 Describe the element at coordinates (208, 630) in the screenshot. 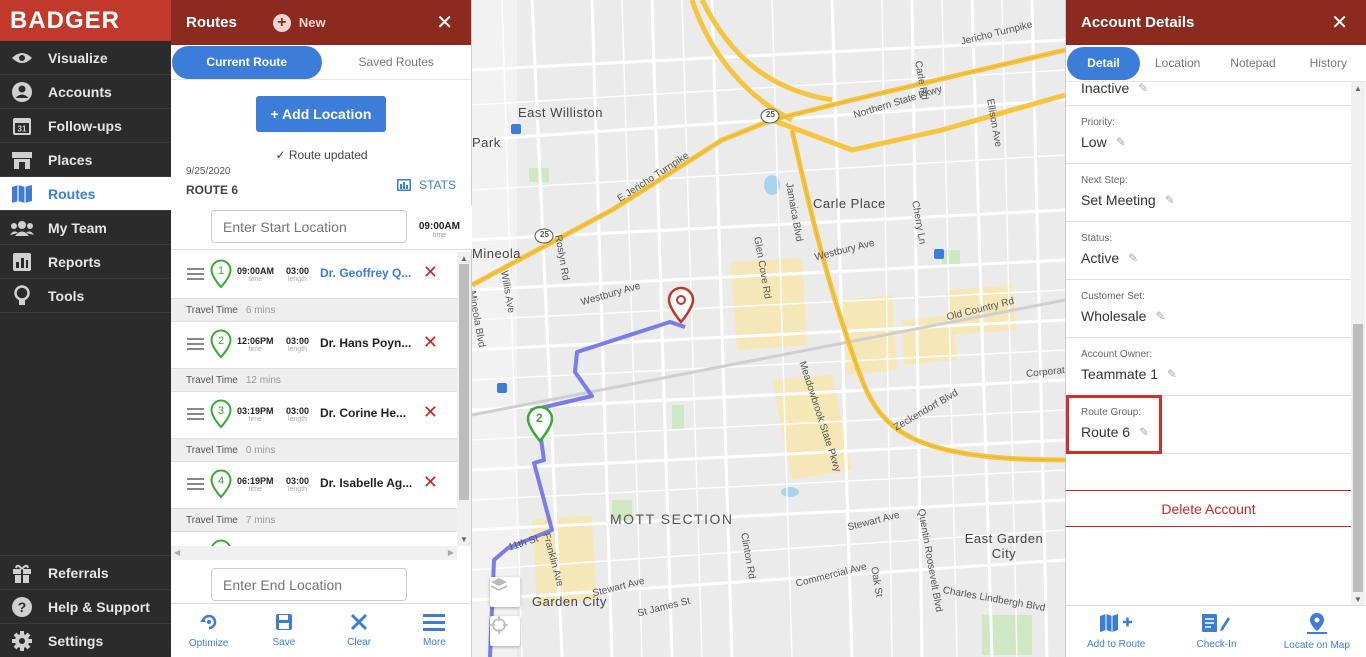

I see `optimize-button: Optimize` at that location.